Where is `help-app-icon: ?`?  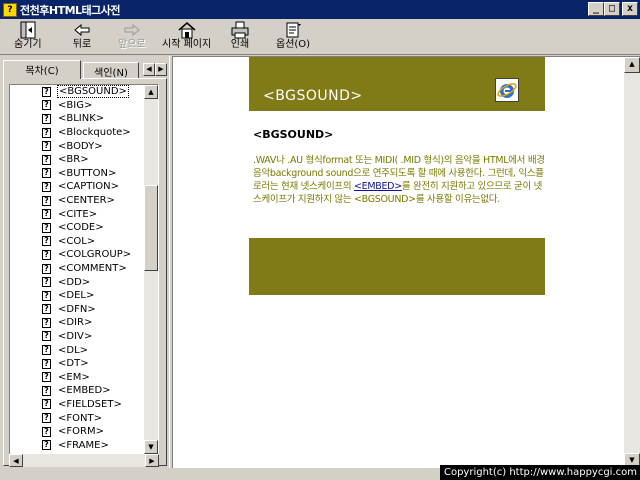 help-app-icon: ? is located at coordinates (10, 9).